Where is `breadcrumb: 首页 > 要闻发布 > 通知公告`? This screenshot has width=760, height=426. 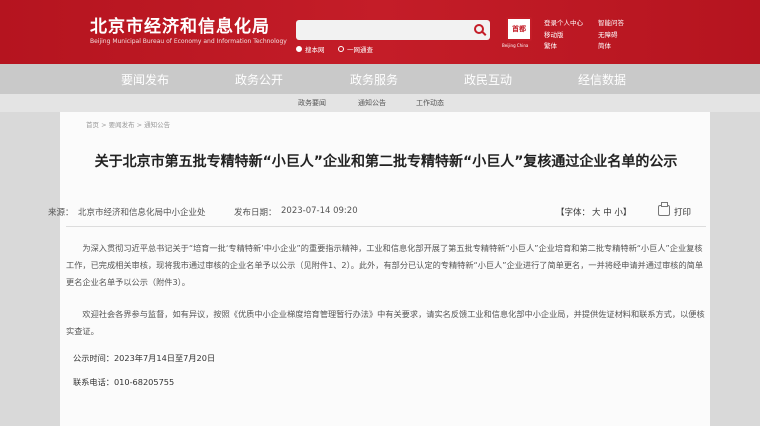
breadcrumb: 首页 > 要闻发布 > 通知公告 is located at coordinates (128, 124).